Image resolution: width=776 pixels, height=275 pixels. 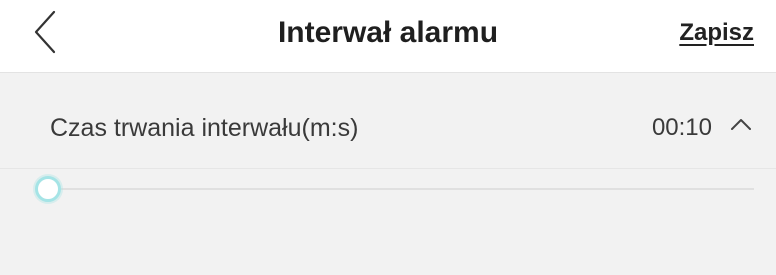 I want to click on interval-slider-thumb, so click(x=48, y=189).